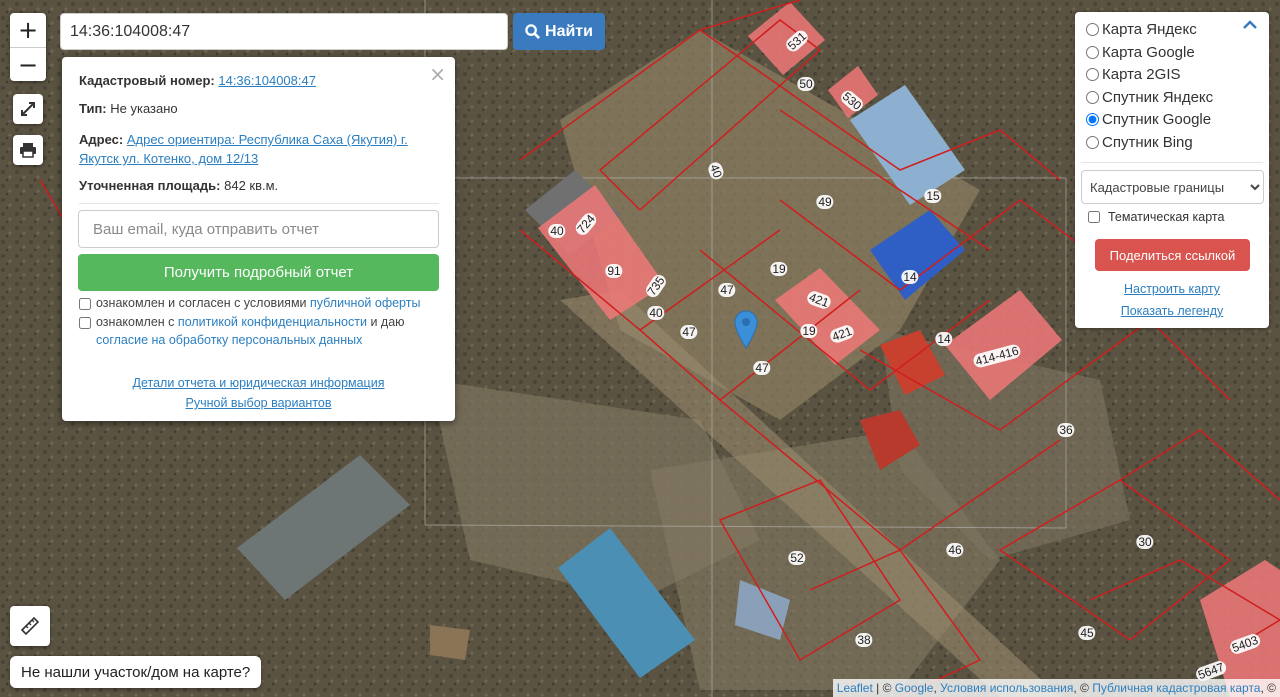 The image size is (1280, 697). What do you see at coordinates (272, 322) in the screenshot?
I see `privacy-policy-link: политикой конфиденциальности` at bounding box center [272, 322].